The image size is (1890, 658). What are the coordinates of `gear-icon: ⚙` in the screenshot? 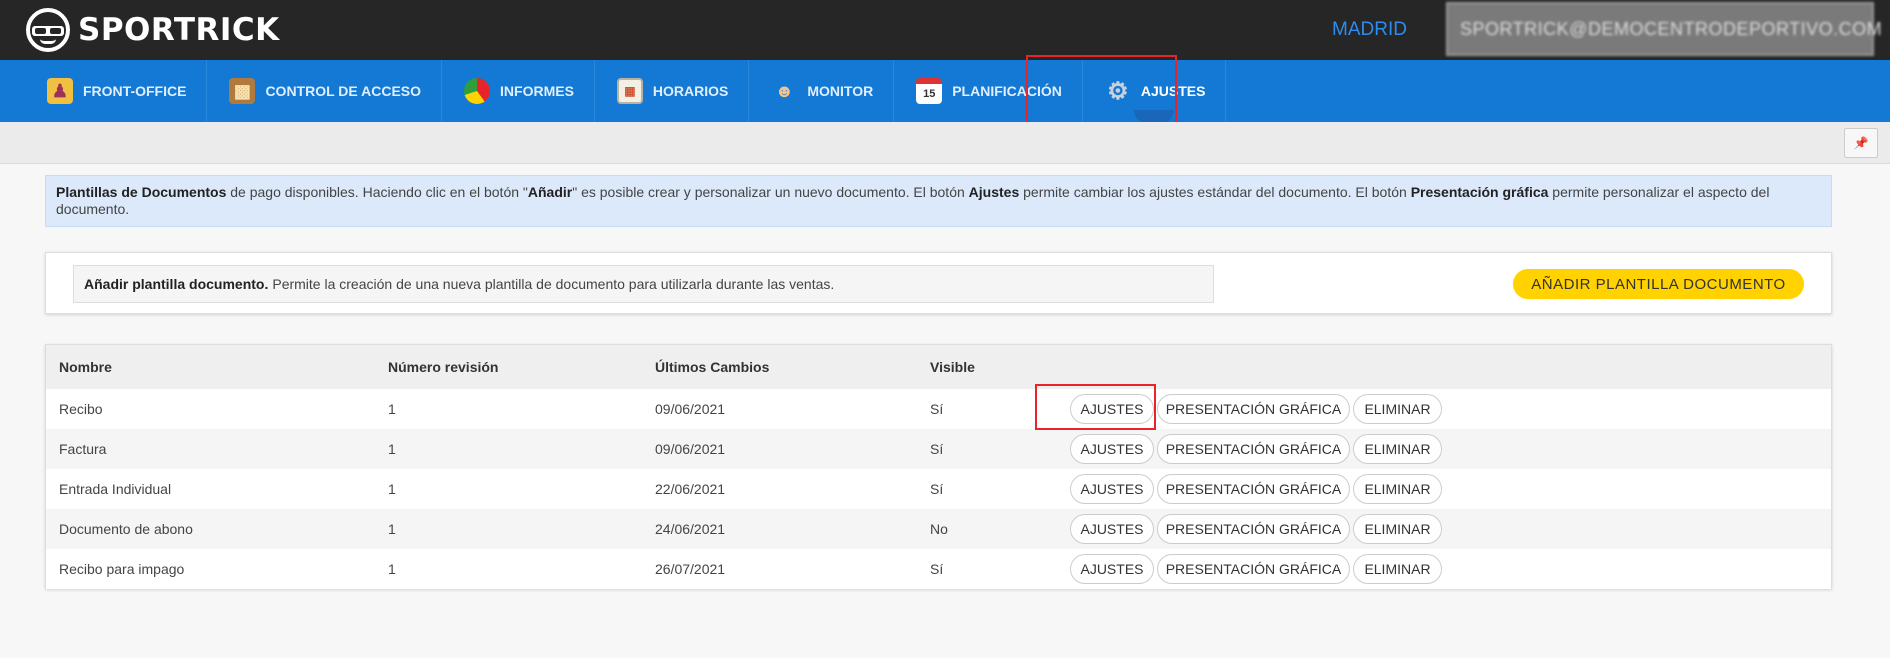 It's located at (1118, 91).